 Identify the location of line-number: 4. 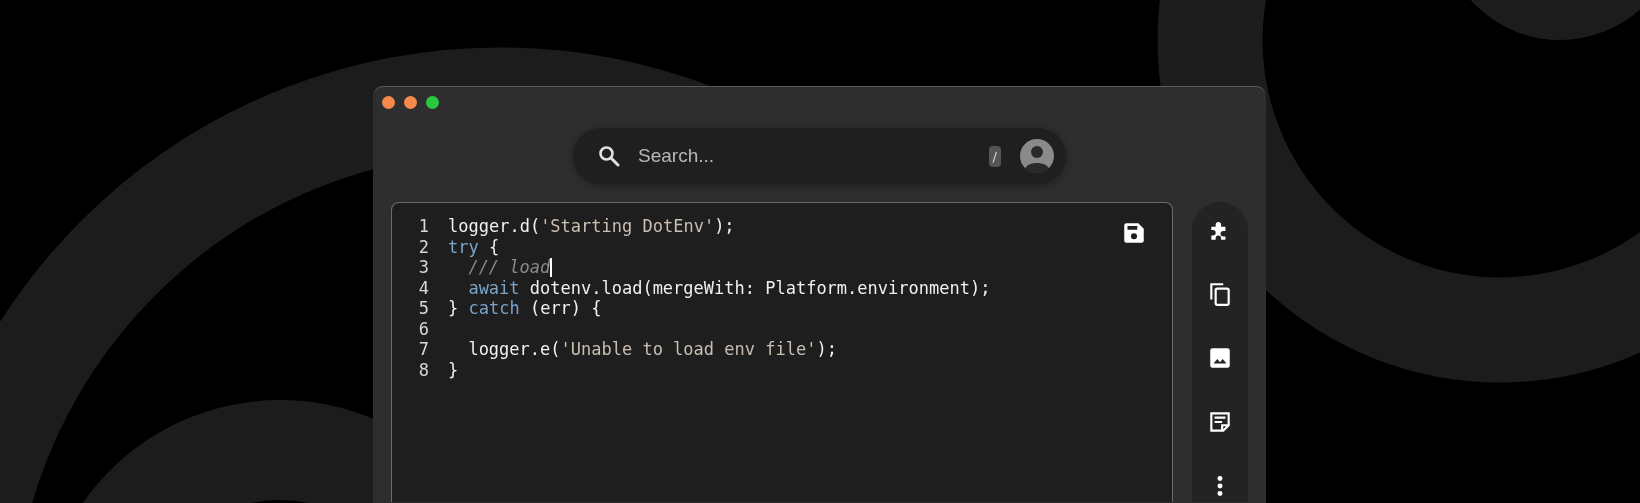
(423, 287).